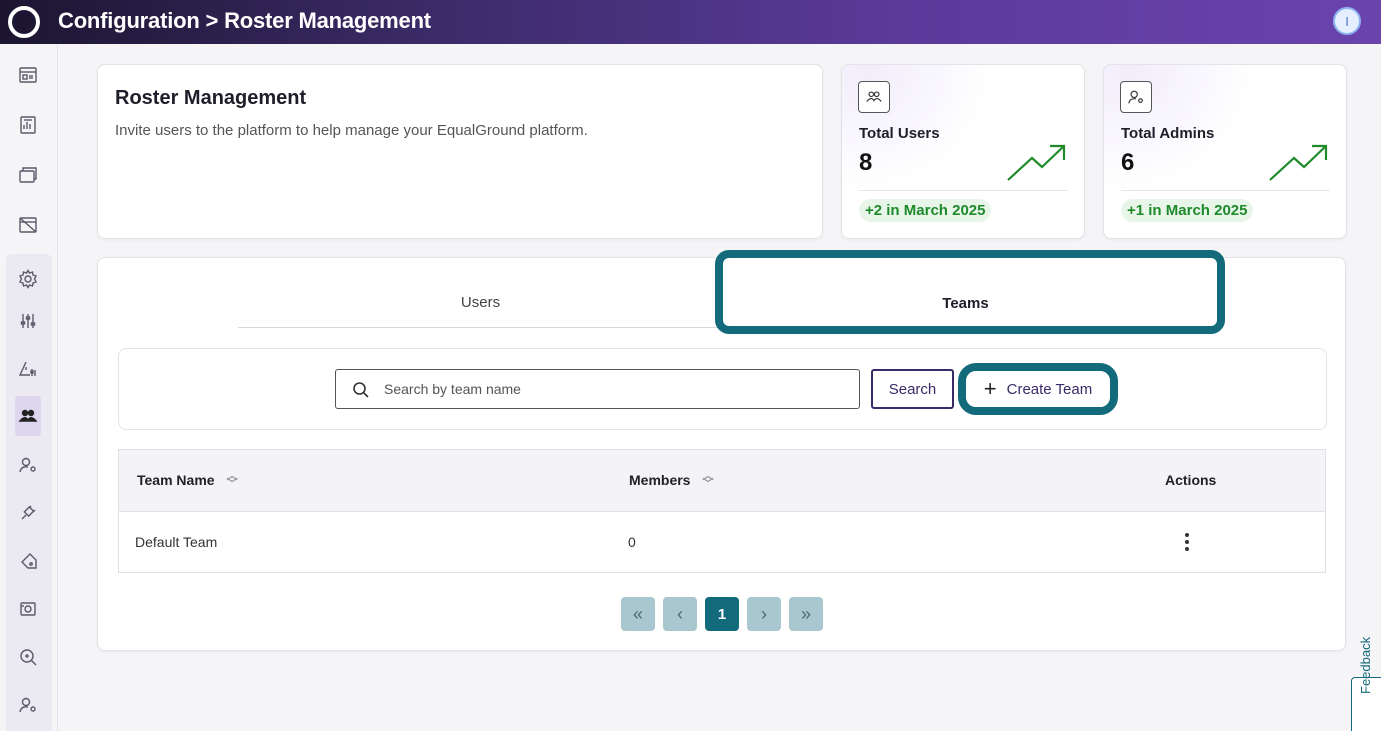 The width and height of the screenshot is (1381, 731). I want to click on calendar-off-icon, so click(28, 225).